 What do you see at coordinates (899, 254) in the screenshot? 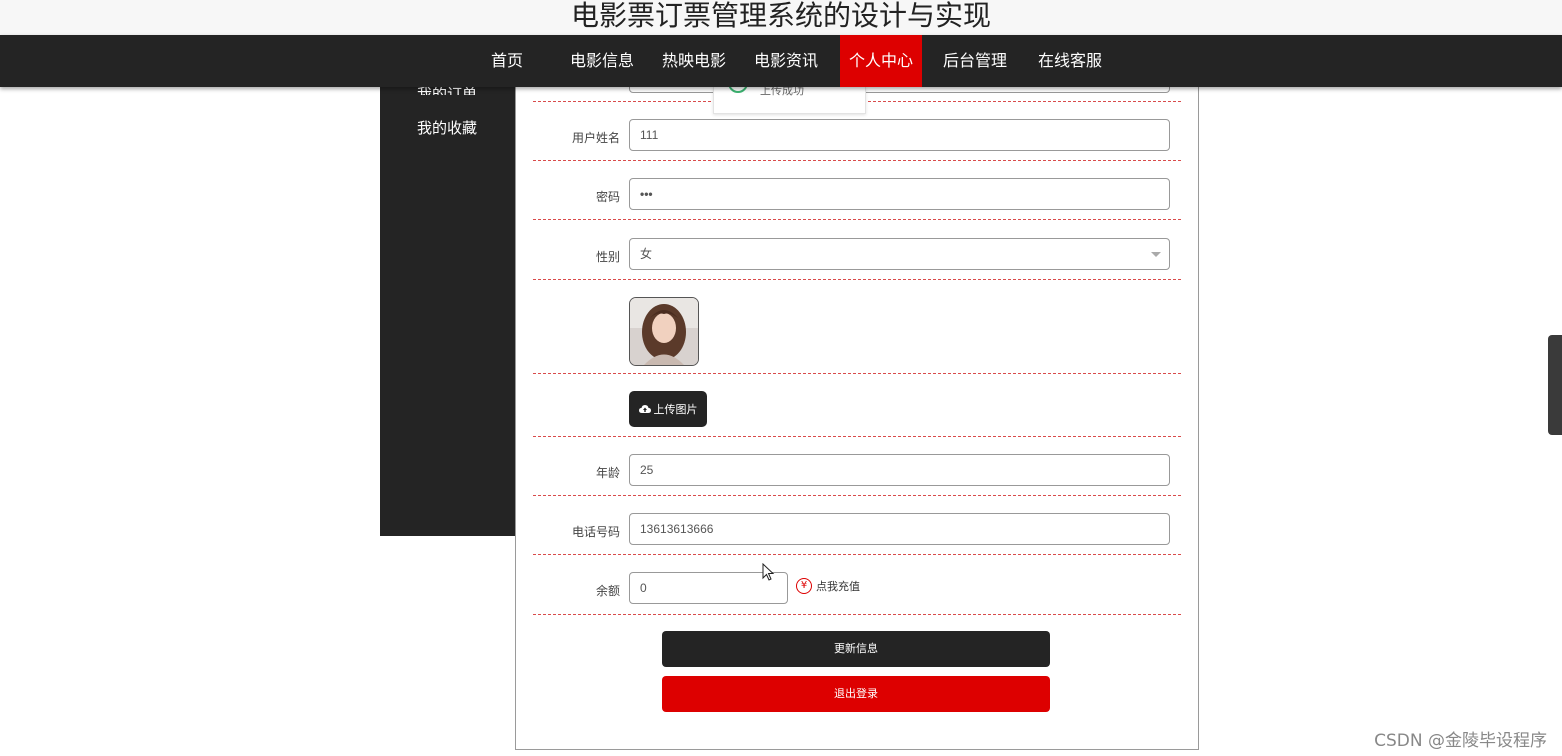
I see `gender-select: 女` at bounding box center [899, 254].